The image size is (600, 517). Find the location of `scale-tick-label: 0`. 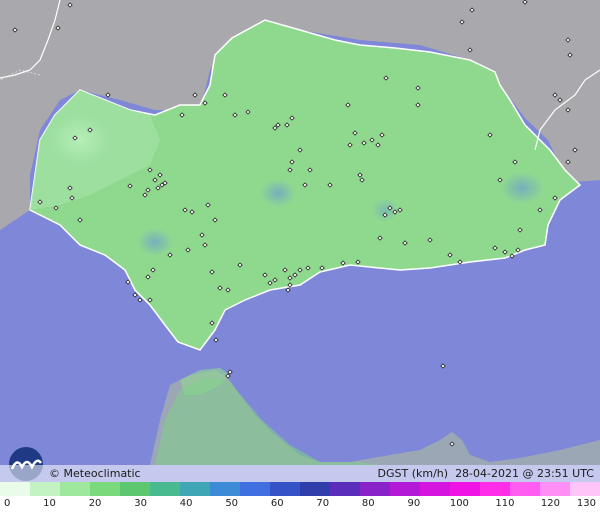

scale-tick-label: 0 is located at coordinates (7, 503).